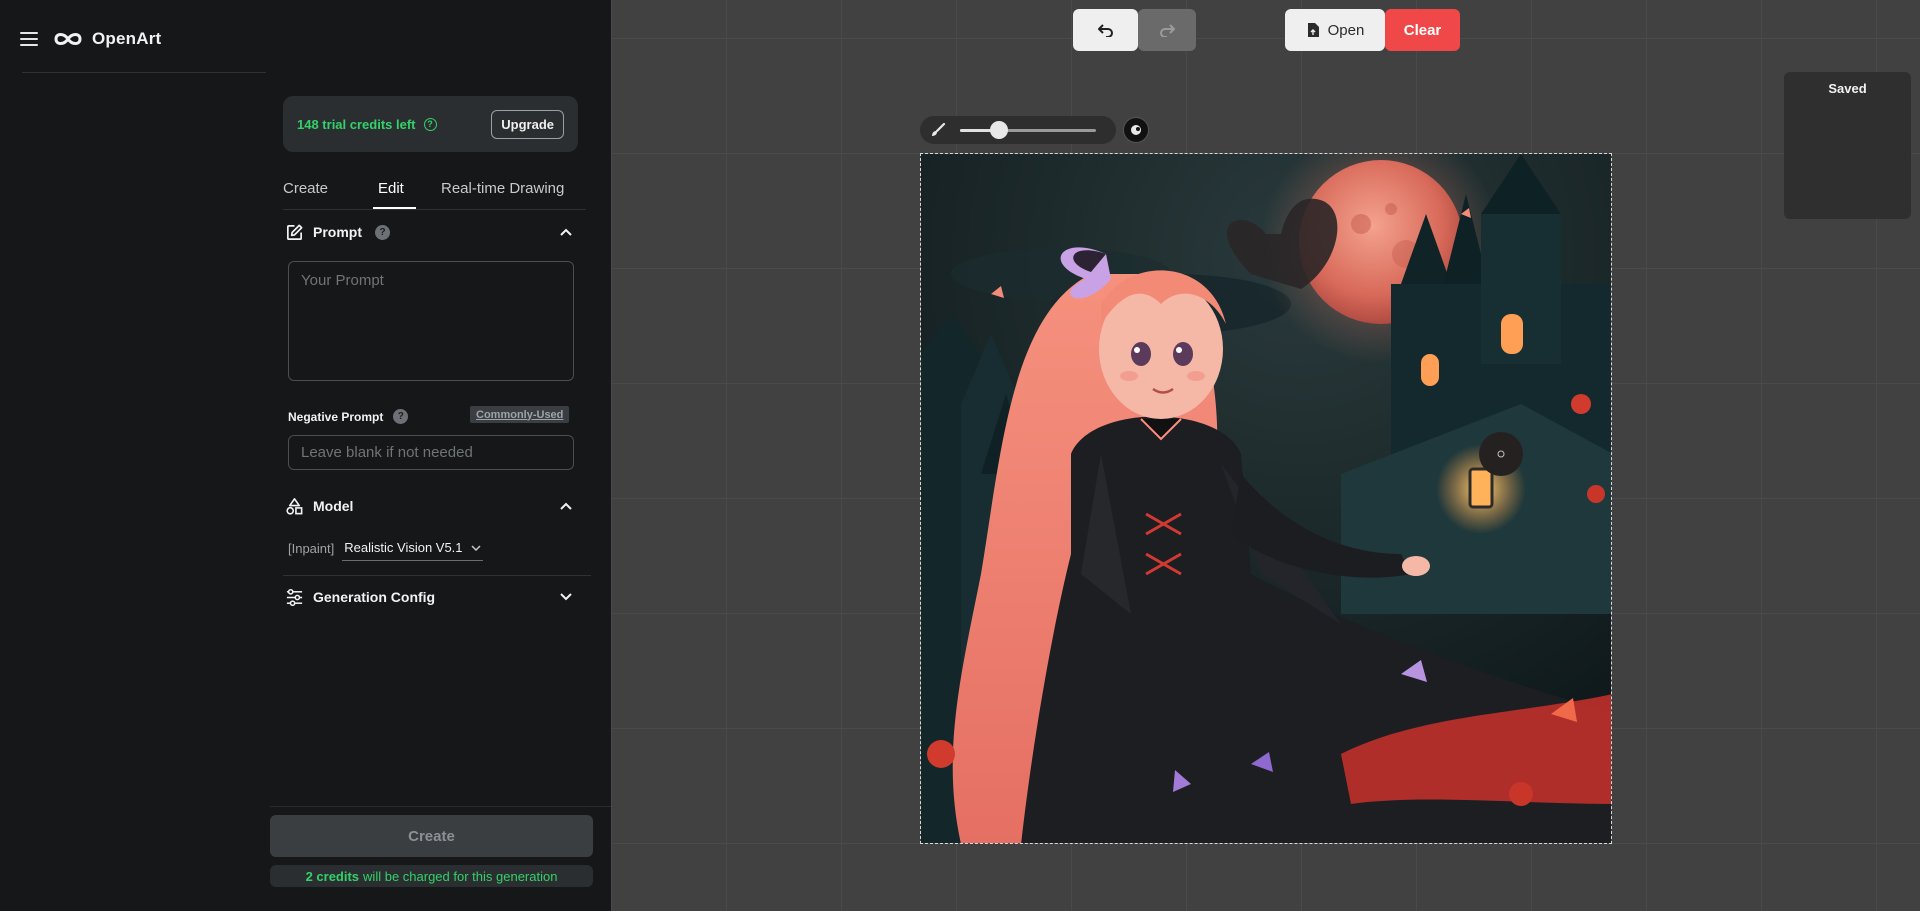  I want to click on model-select: Realistic Vision V5.1, so click(412, 548).